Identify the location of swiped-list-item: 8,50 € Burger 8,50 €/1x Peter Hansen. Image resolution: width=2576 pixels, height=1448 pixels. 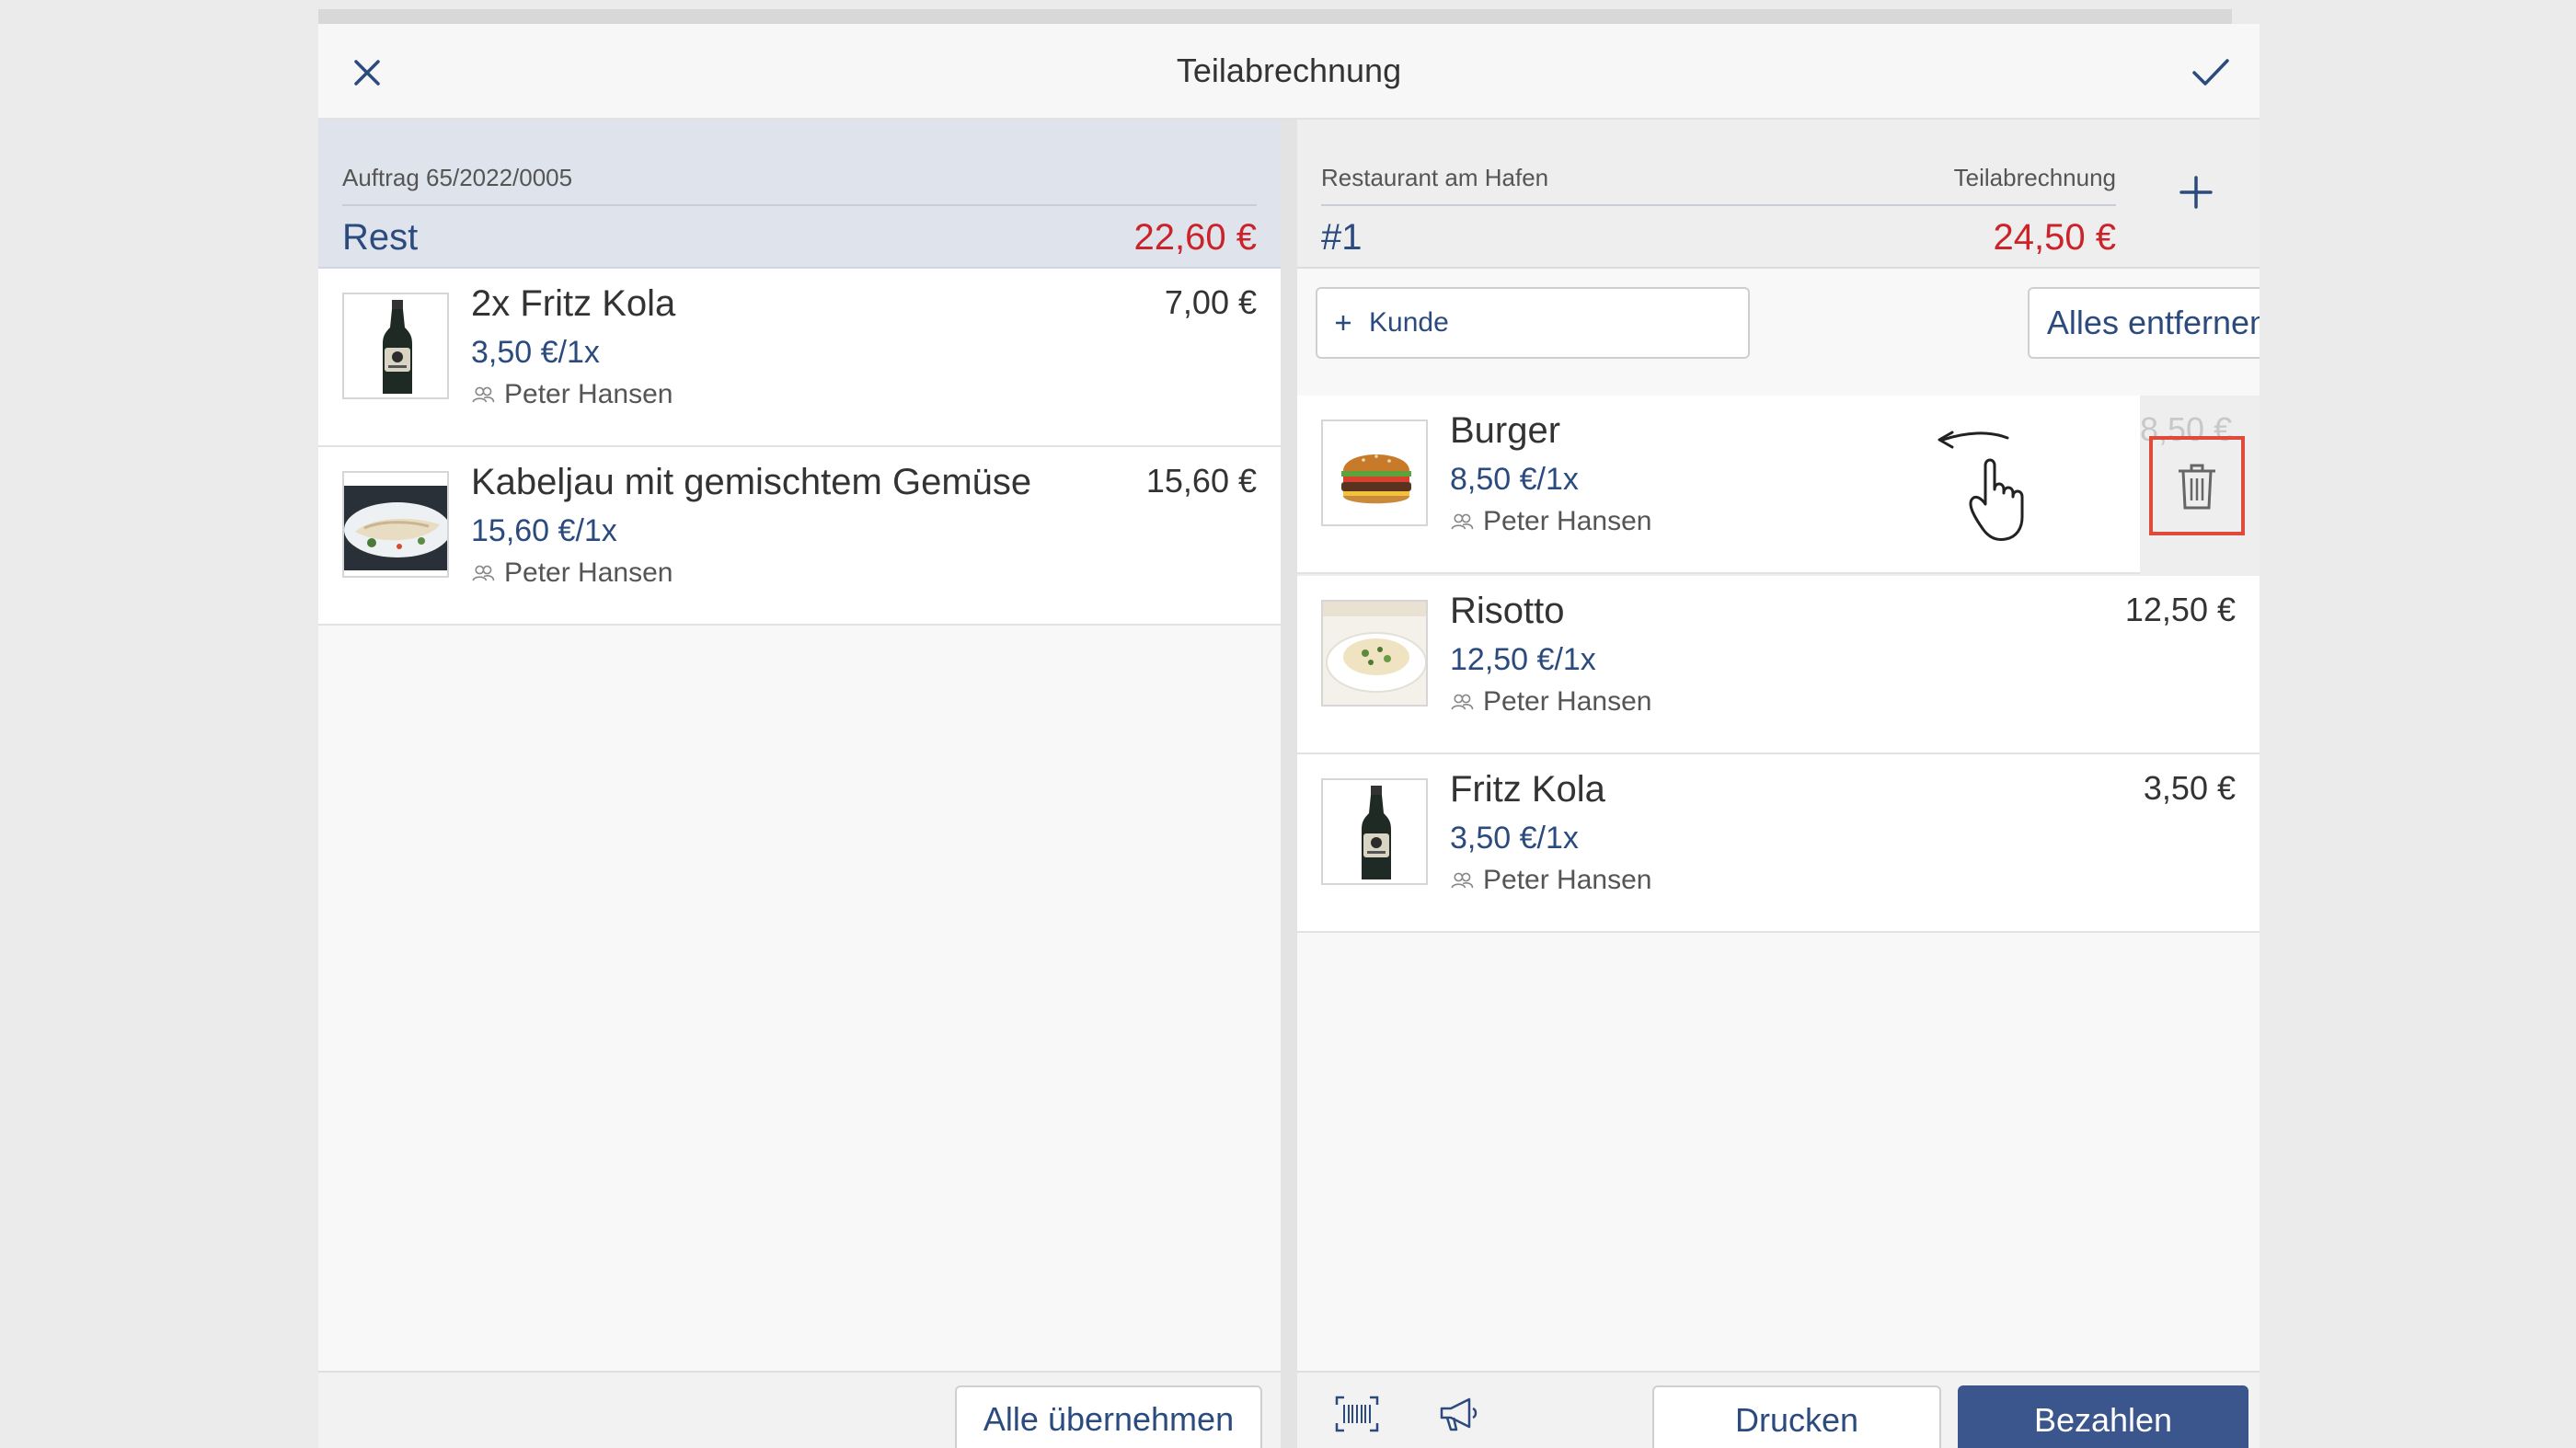
(1778, 486).